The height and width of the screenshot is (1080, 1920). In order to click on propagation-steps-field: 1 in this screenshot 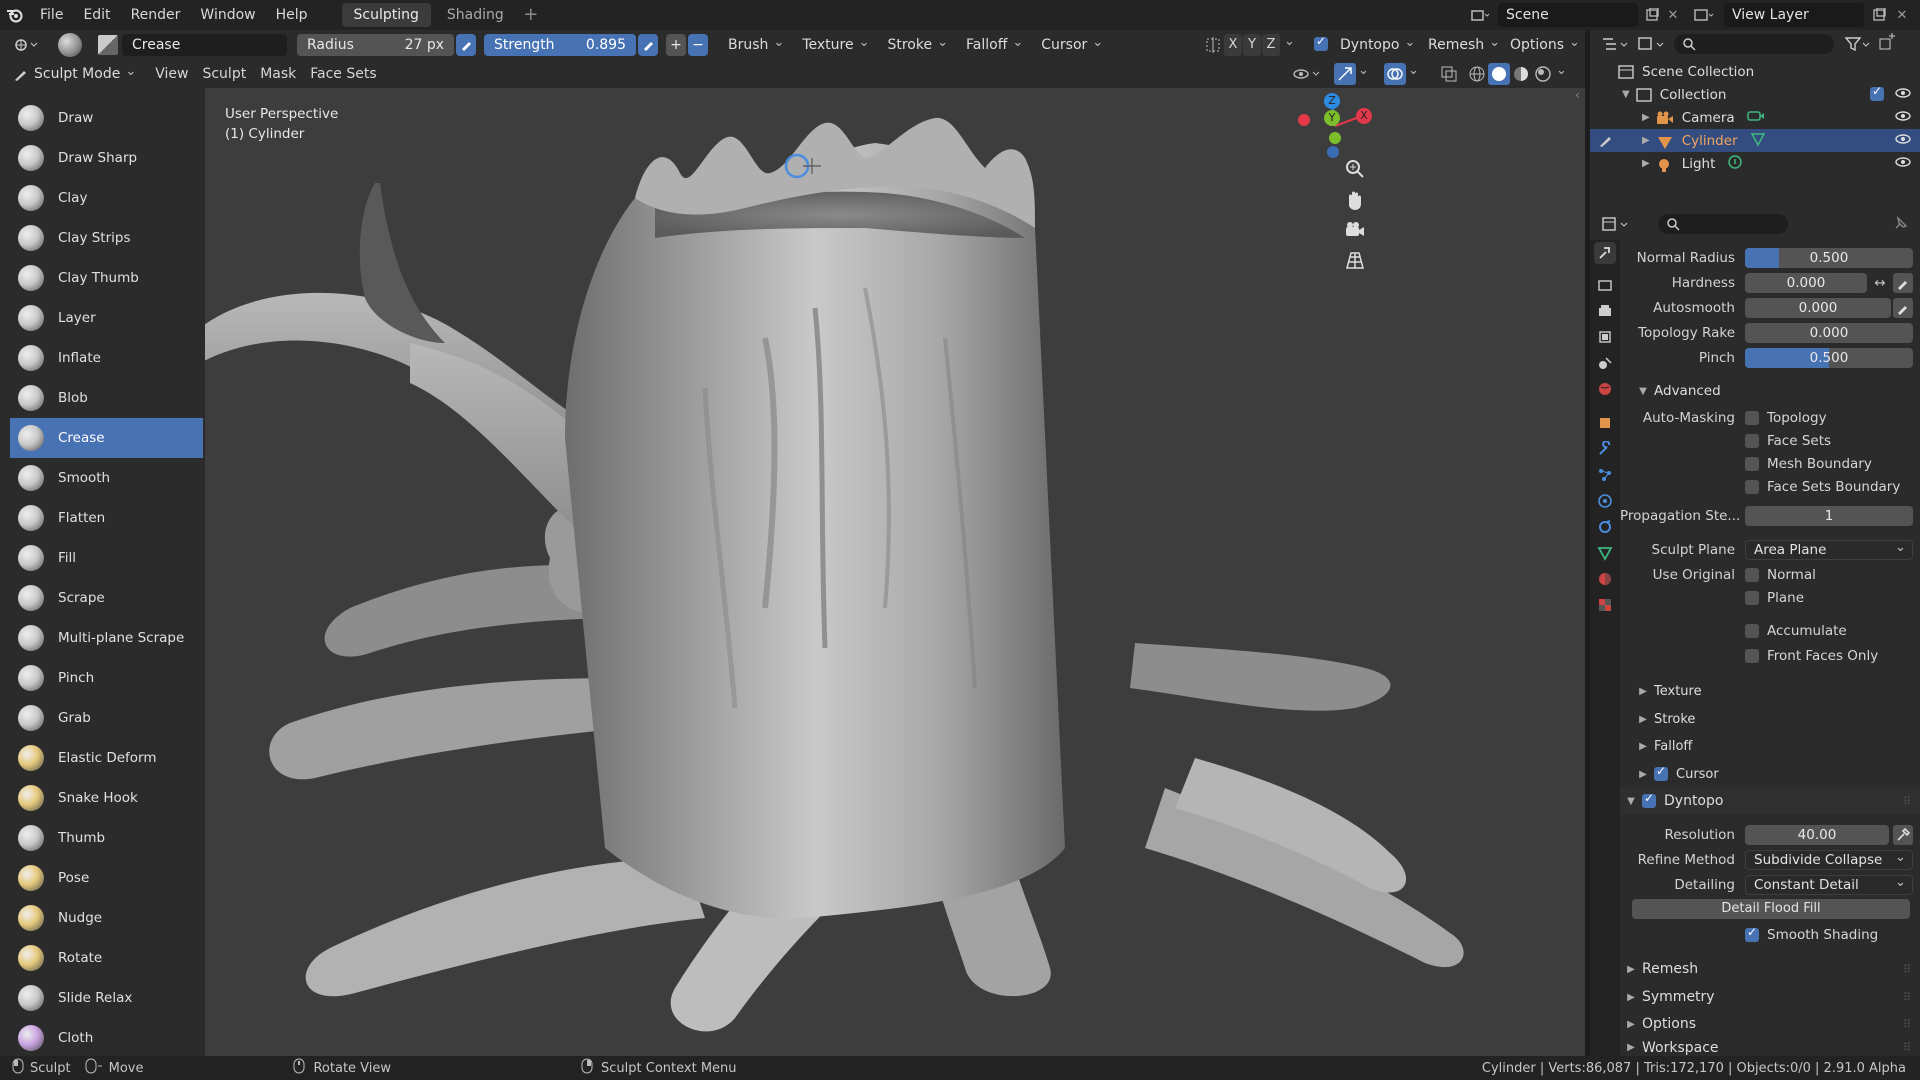, I will do `click(1829, 516)`.